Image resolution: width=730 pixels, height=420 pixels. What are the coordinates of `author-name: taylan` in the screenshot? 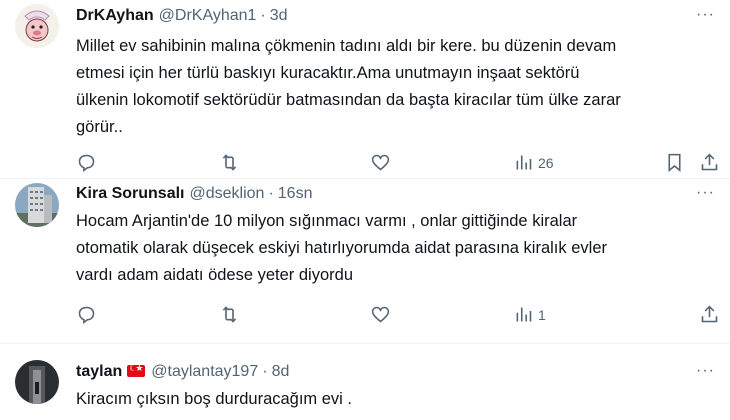 It's located at (99, 372).